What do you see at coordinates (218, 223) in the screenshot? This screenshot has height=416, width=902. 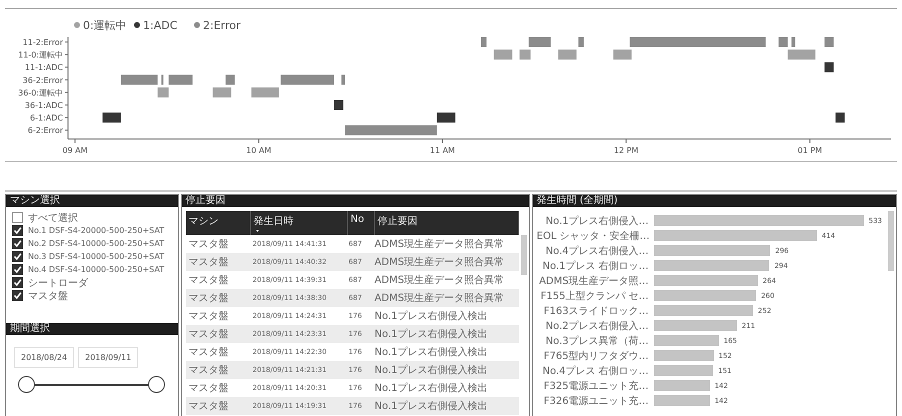 I see `column-header: マシン` at bounding box center [218, 223].